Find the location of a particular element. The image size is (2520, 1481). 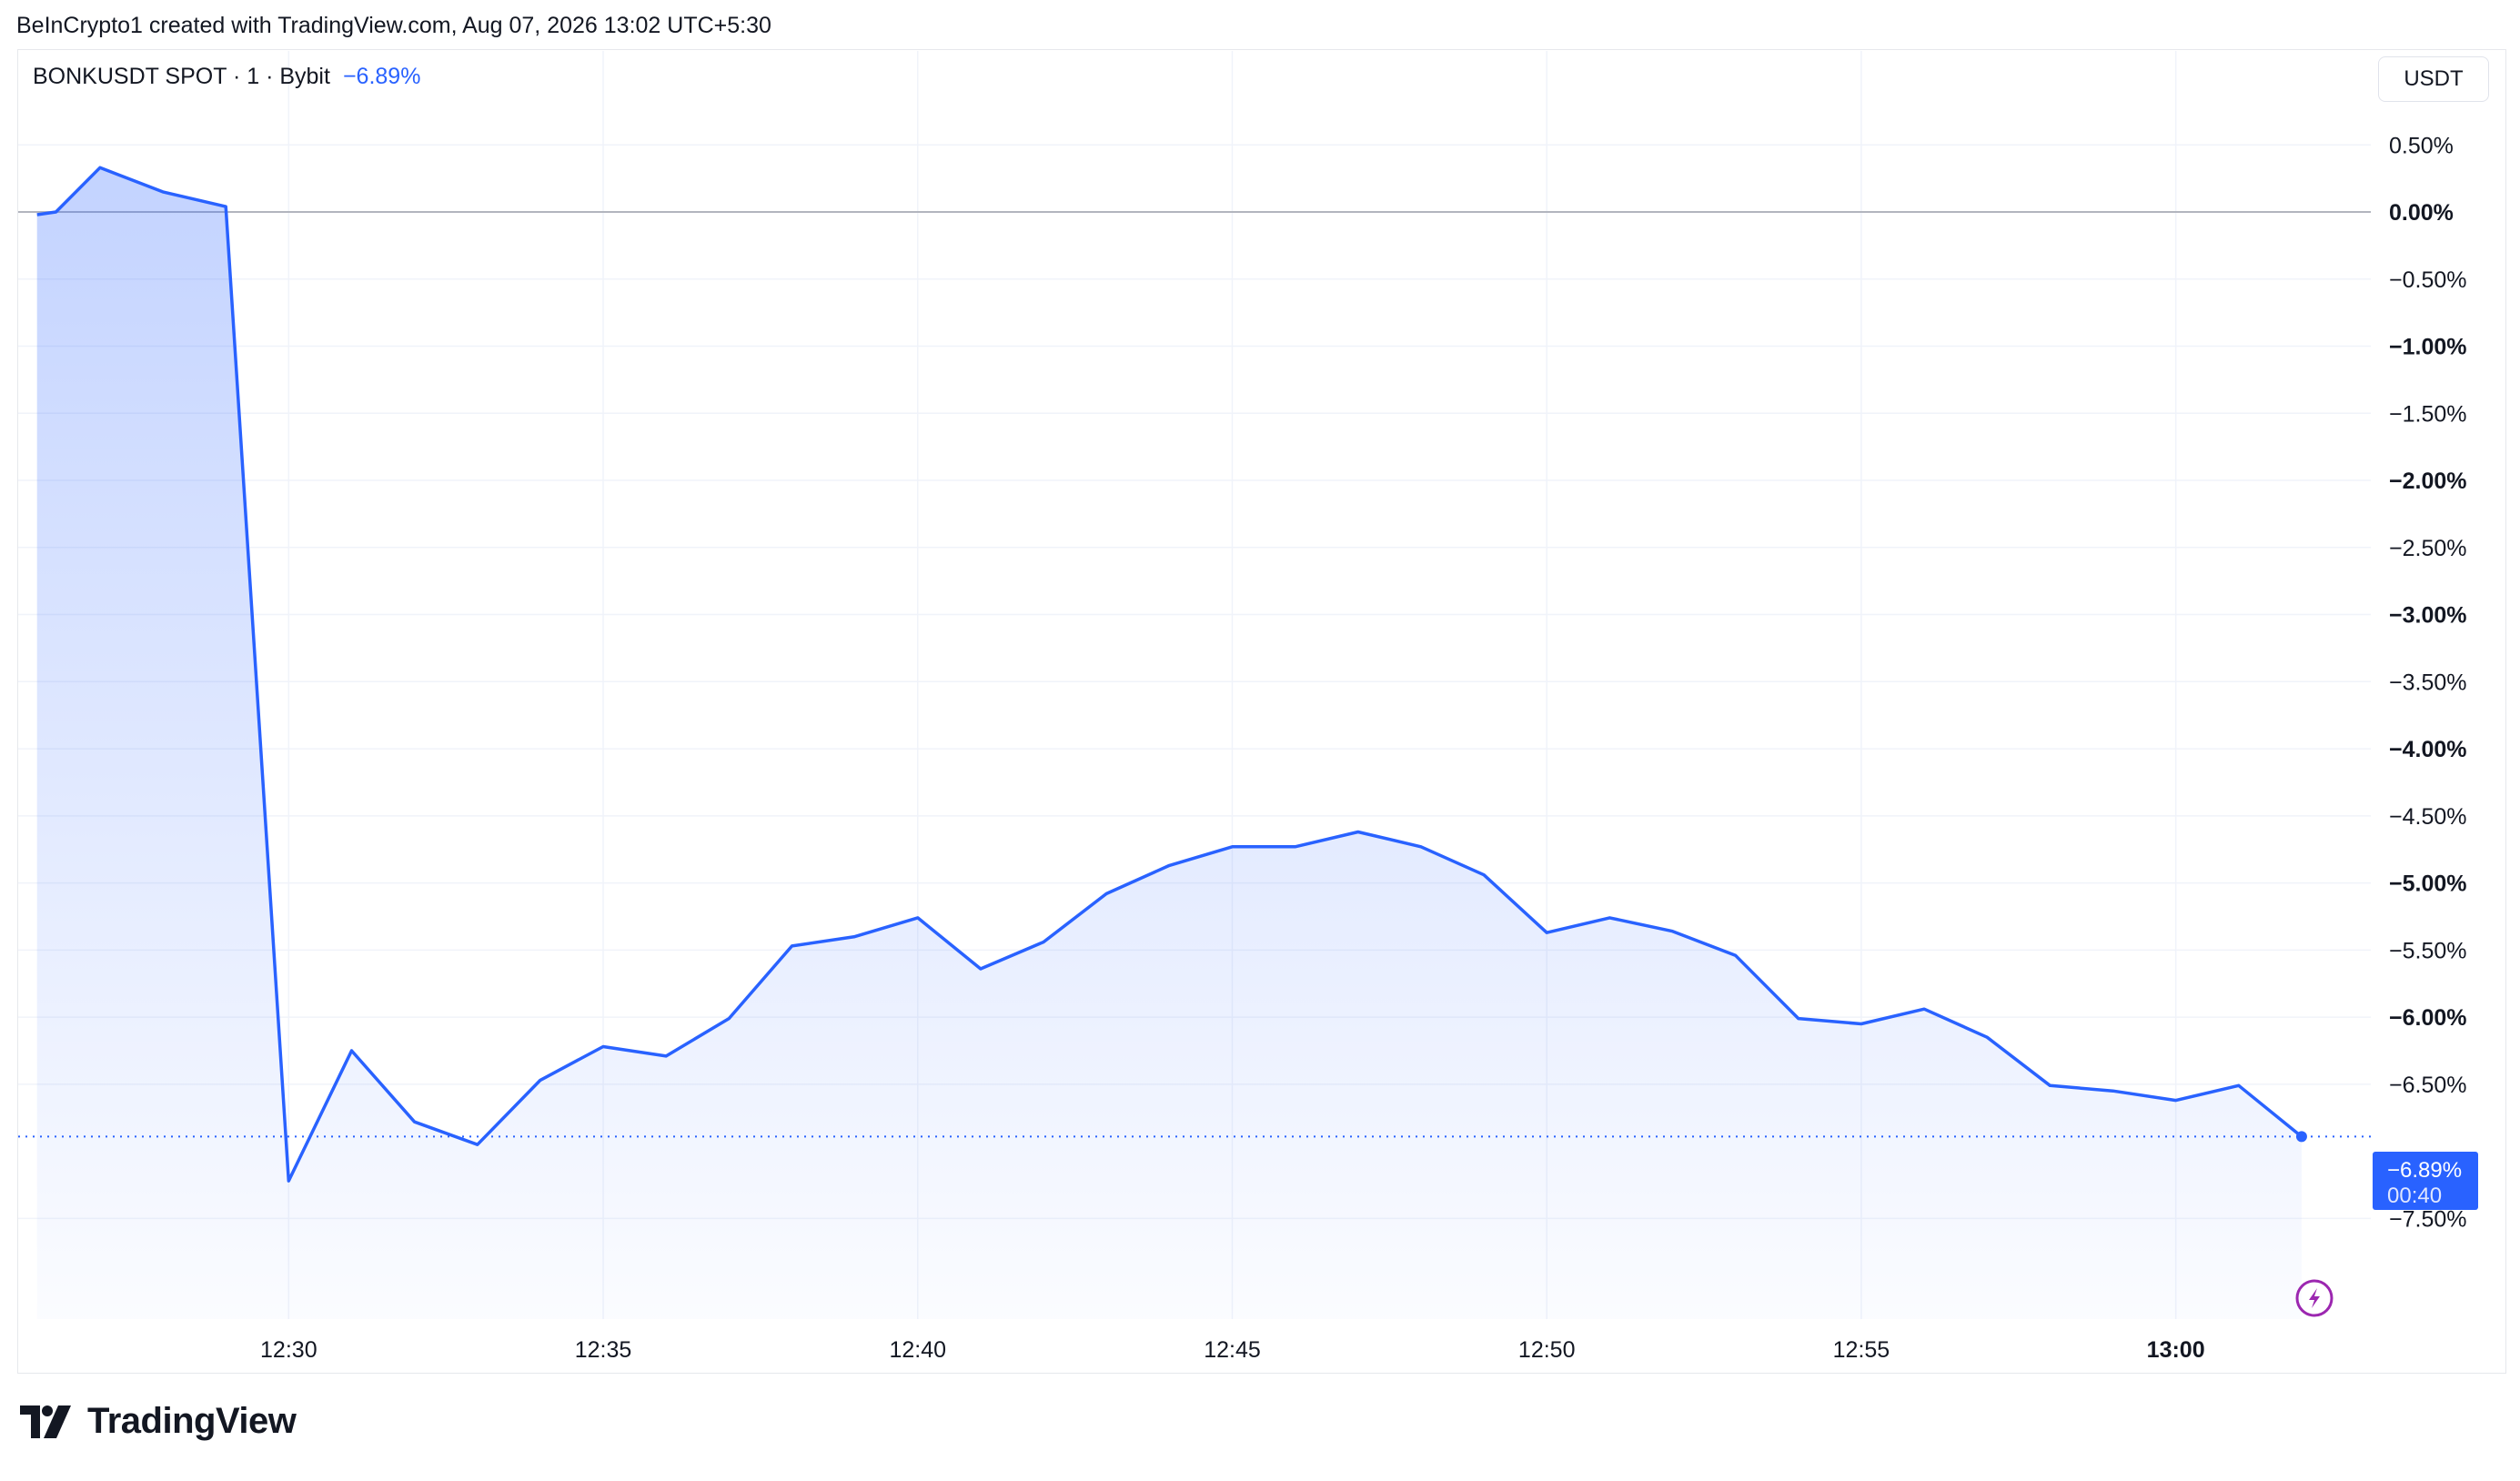

x-tick-label: 12:45 is located at coordinates (1233, 1350).